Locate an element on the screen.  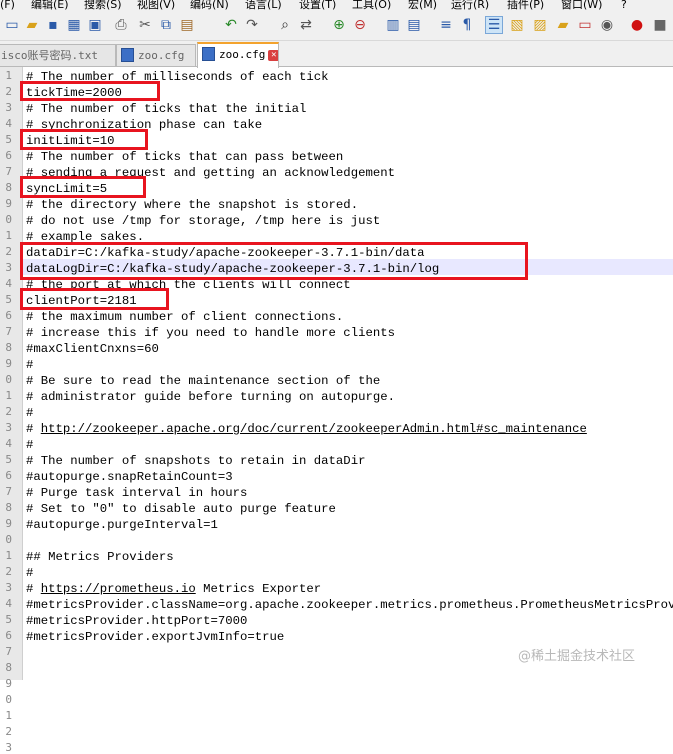
url-link: https://prometheus.io is located at coordinates (118, 589).